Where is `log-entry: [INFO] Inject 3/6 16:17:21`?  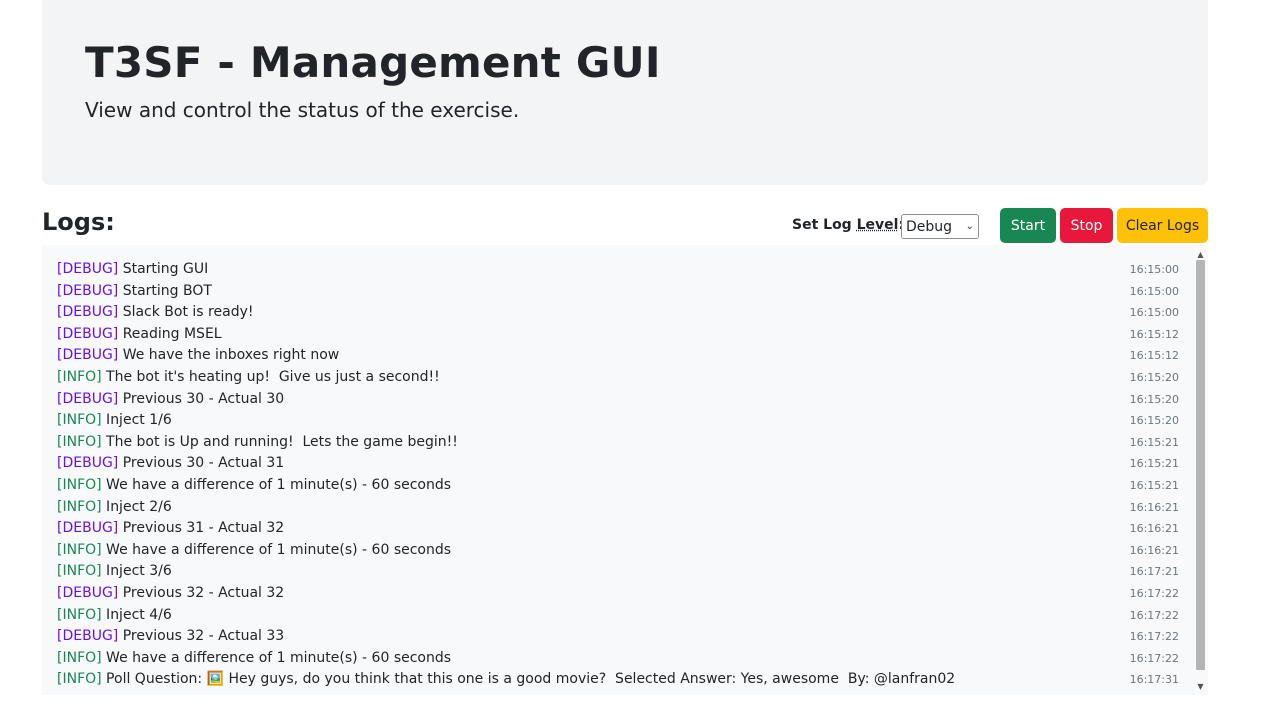 log-entry: [INFO] Inject 3/6 16:17:21 is located at coordinates (618, 572).